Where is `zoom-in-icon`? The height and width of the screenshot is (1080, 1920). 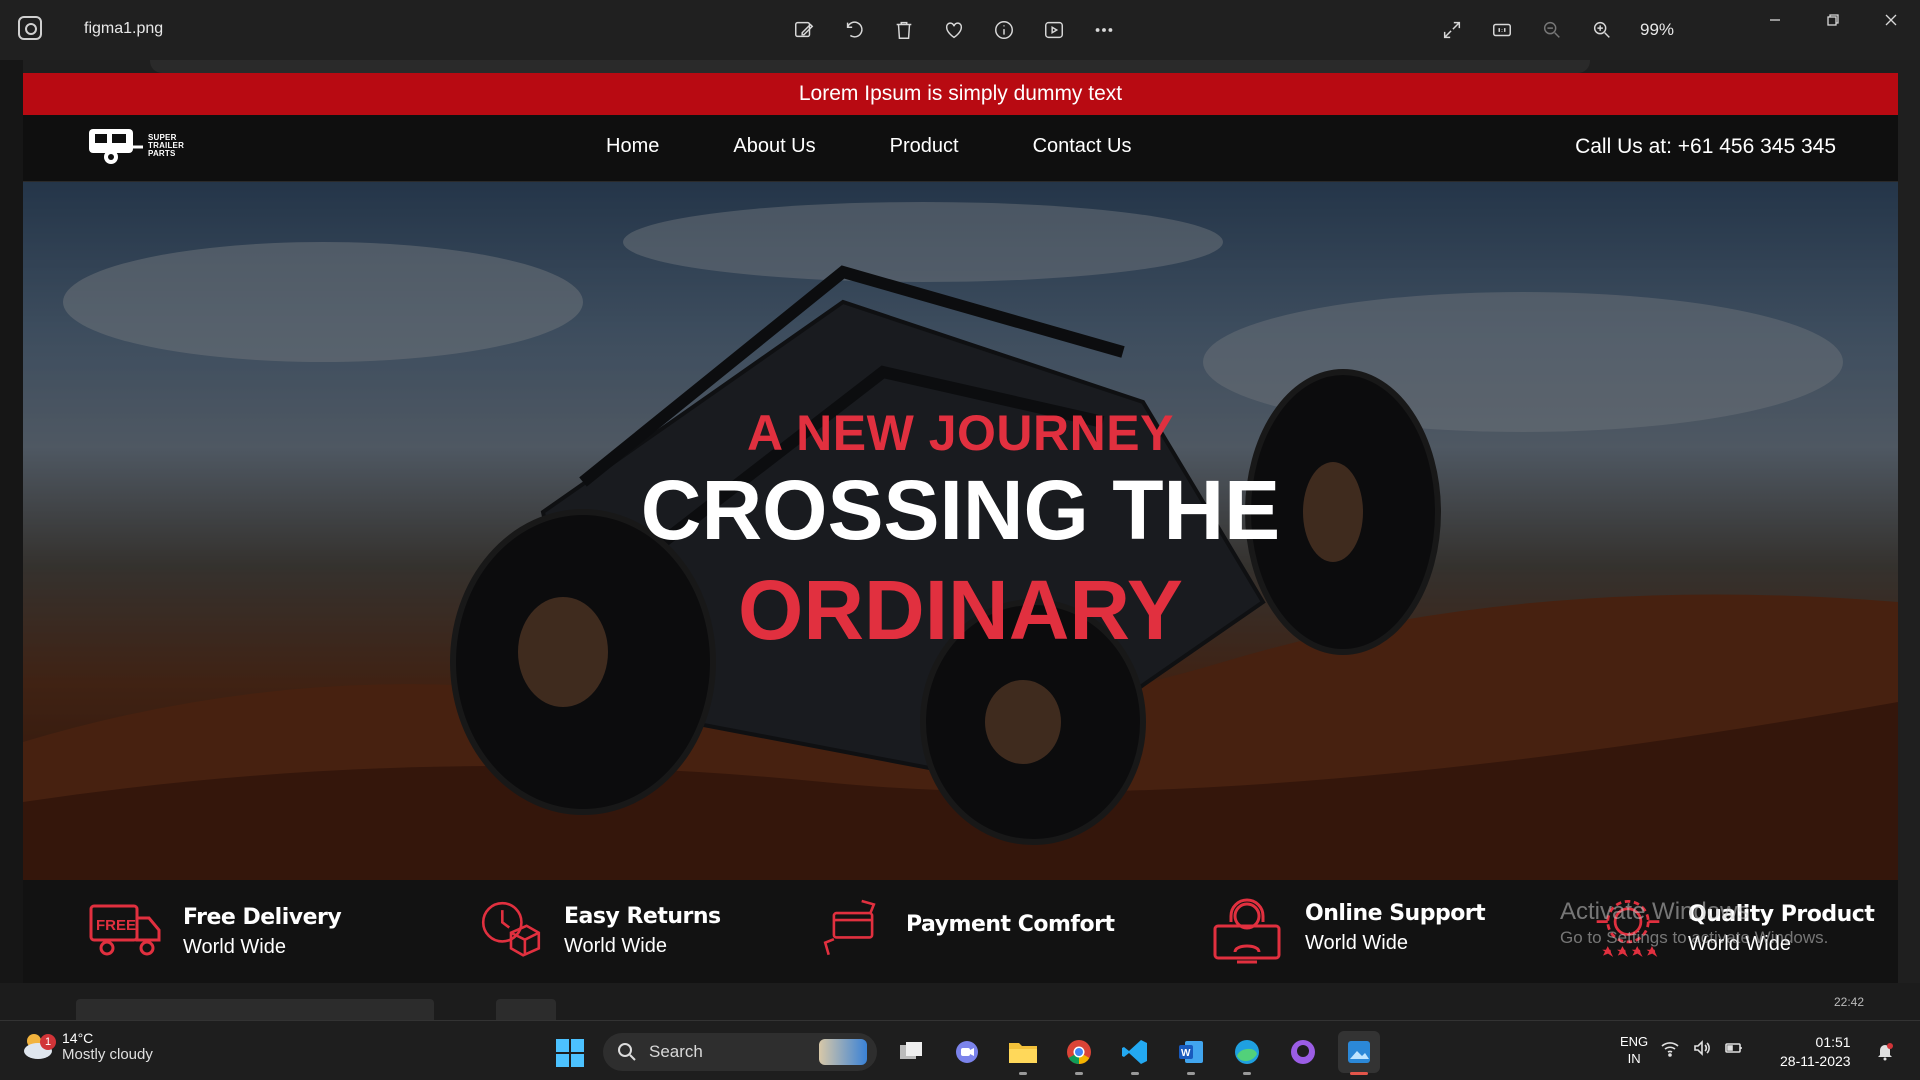
zoom-in-icon is located at coordinates (1602, 30).